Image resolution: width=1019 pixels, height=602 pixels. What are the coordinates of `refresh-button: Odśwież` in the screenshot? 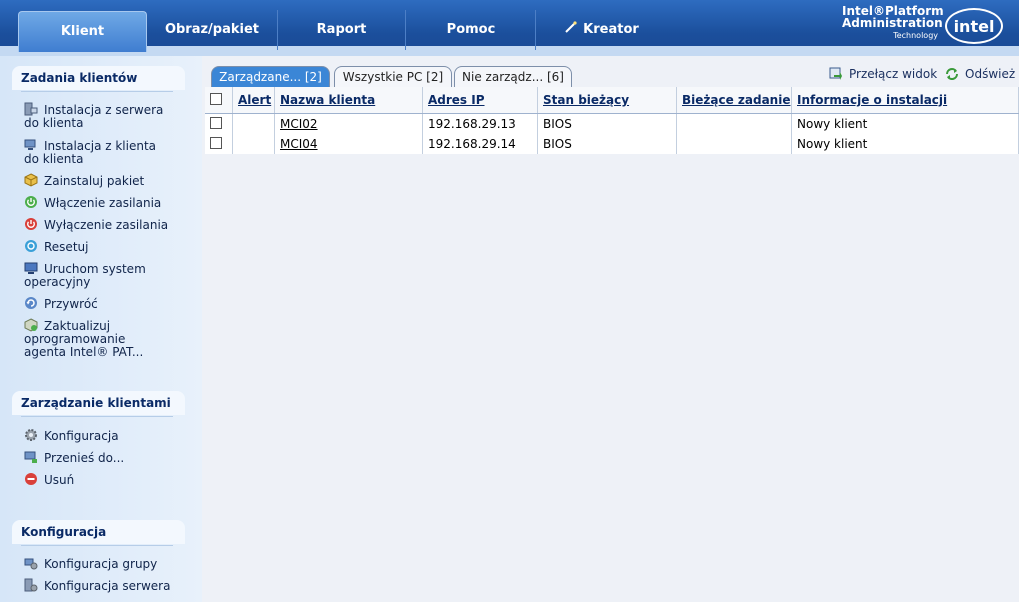 It's located at (980, 74).